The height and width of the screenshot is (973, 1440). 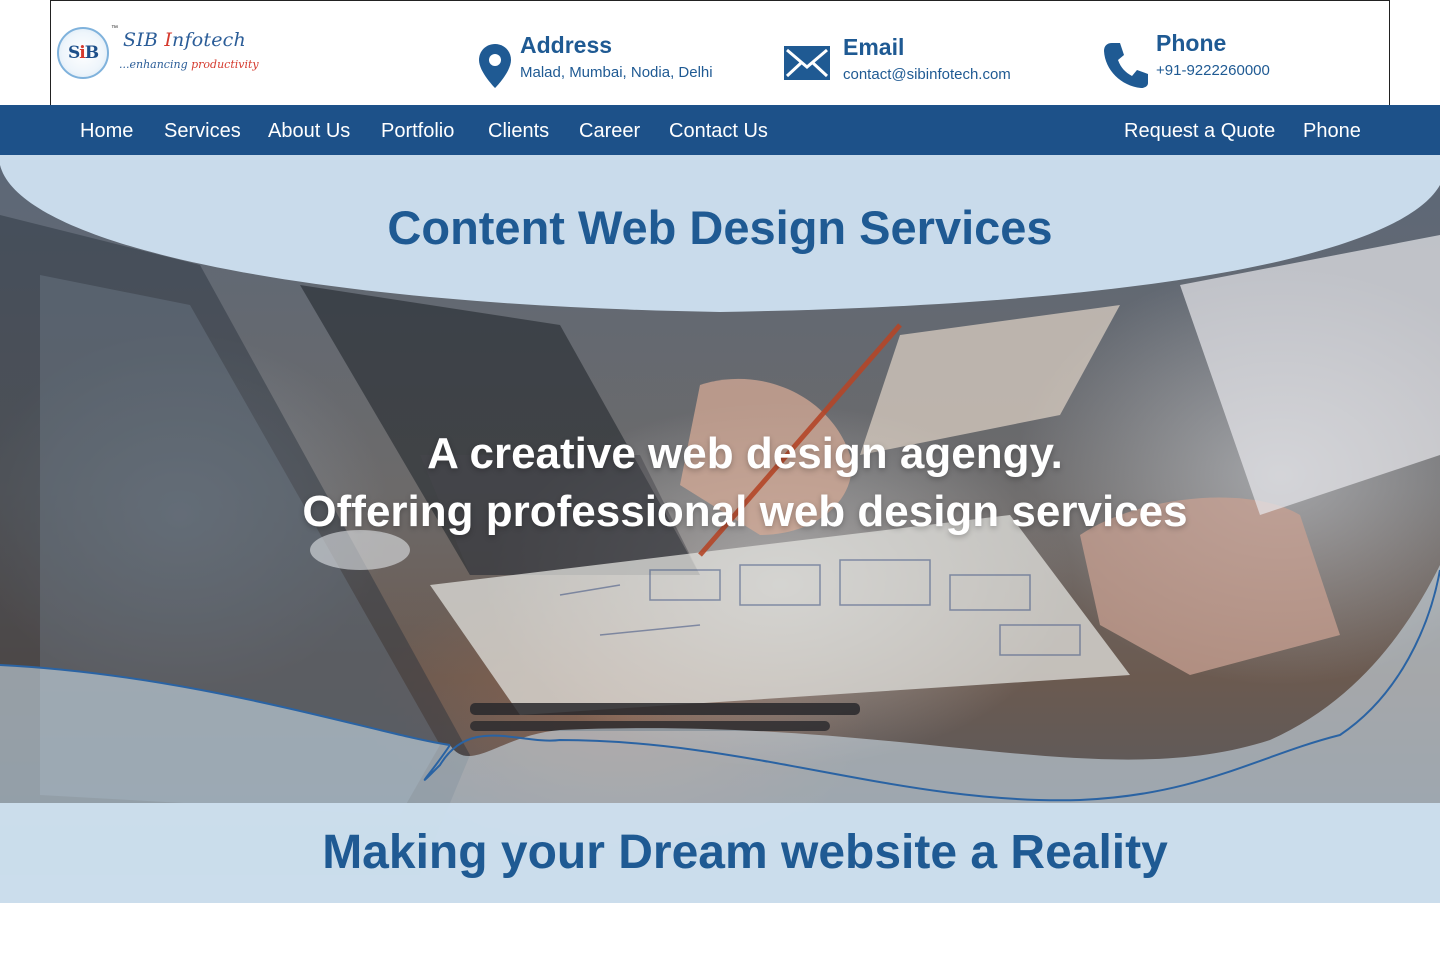 What do you see at coordinates (566, 45) in the screenshot?
I see `address-title: Address` at bounding box center [566, 45].